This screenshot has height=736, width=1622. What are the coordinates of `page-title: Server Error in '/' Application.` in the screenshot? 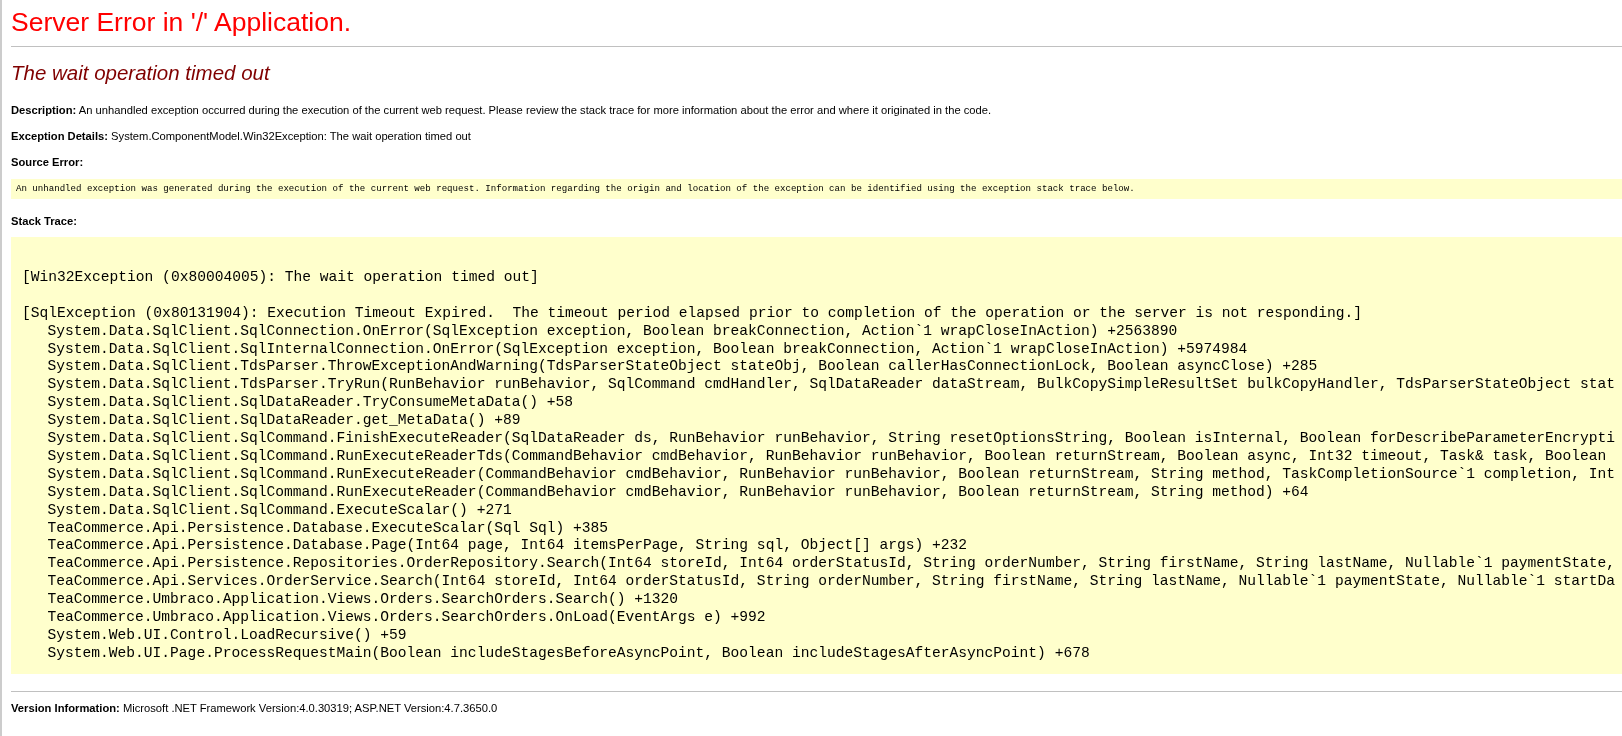 It's located at (182, 21).